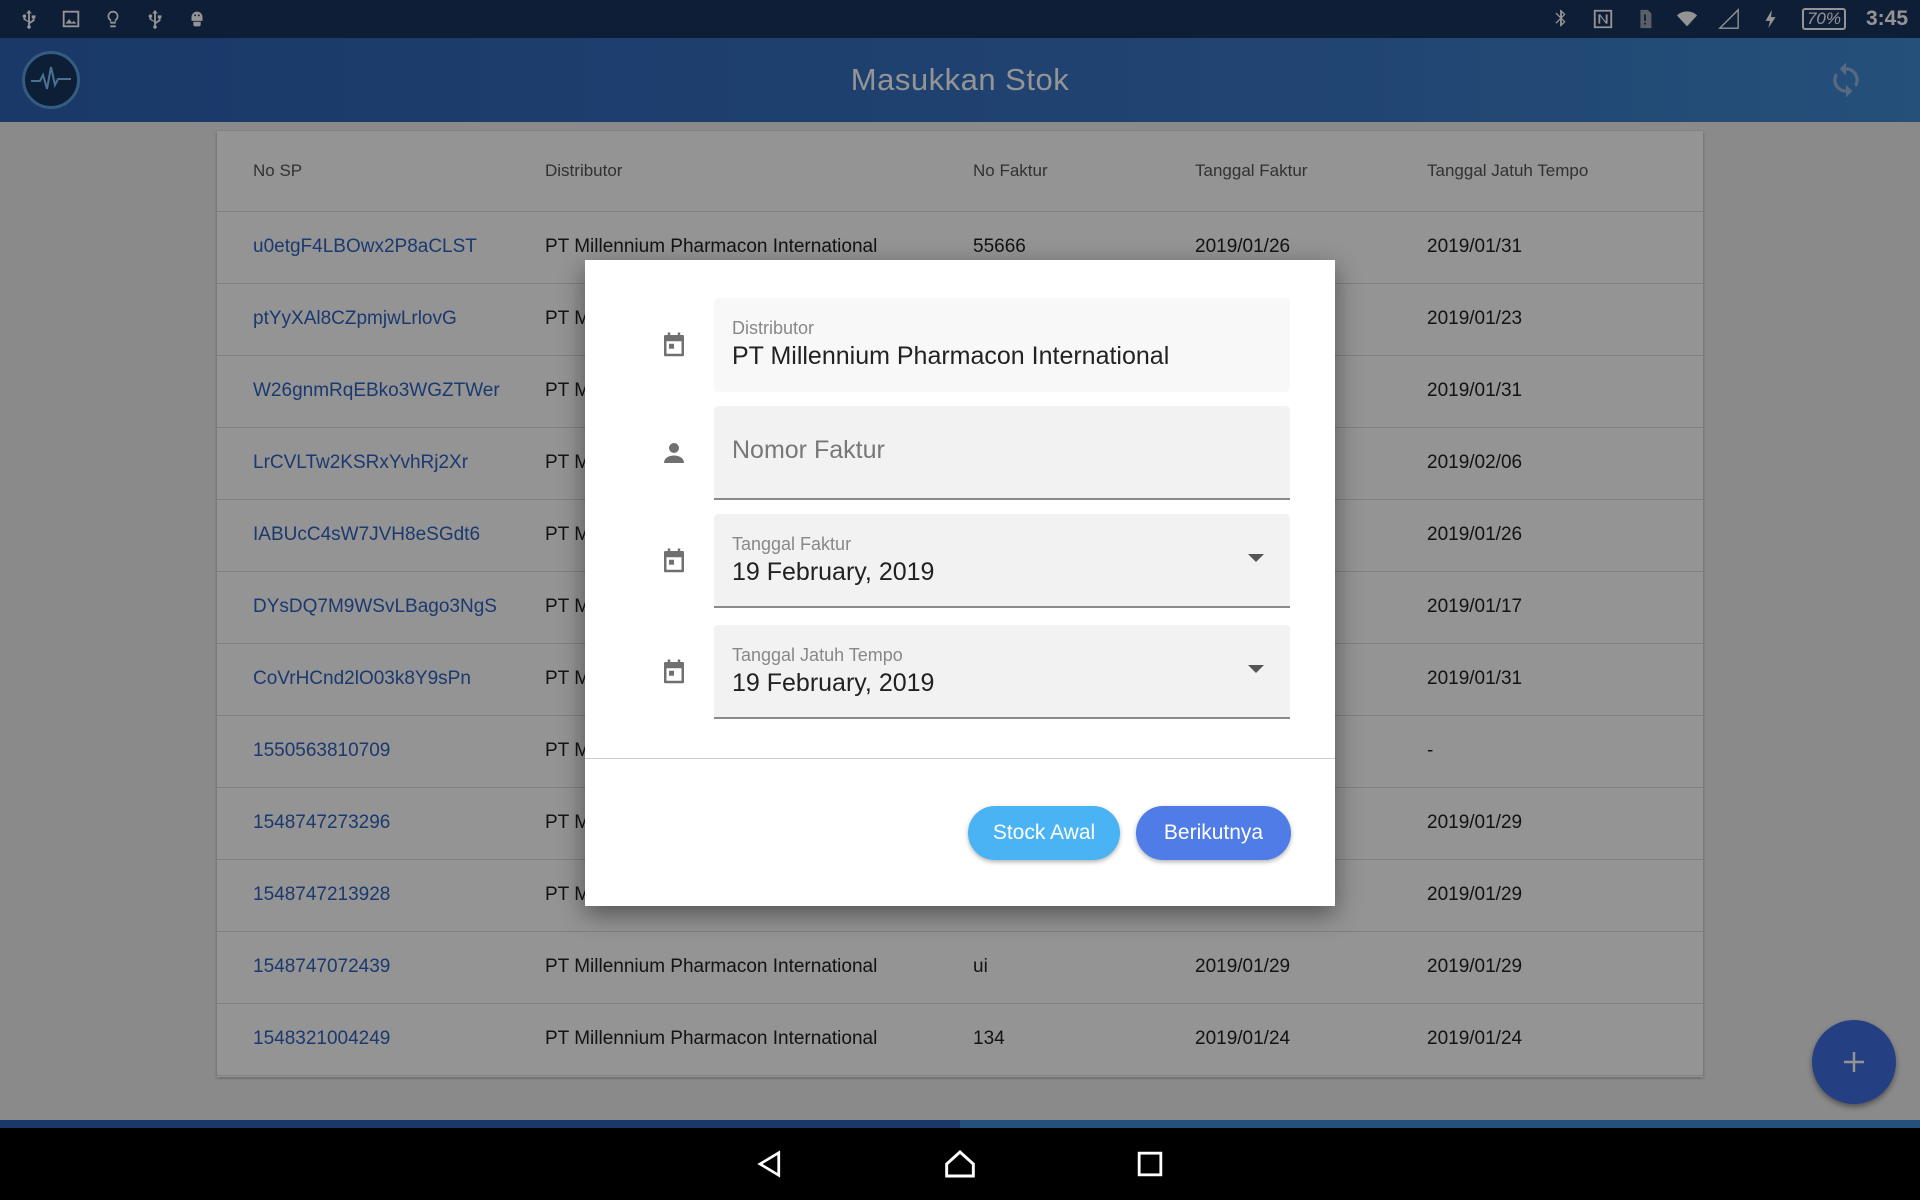 The height and width of the screenshot is (1200, 1920). I want to click on back-icon, so click(769, 1164).